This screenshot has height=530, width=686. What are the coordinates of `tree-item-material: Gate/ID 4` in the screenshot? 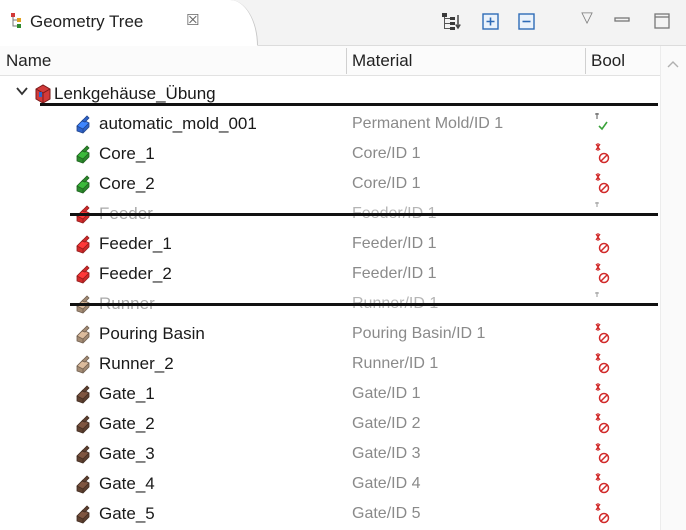 It's located at (386, 483).